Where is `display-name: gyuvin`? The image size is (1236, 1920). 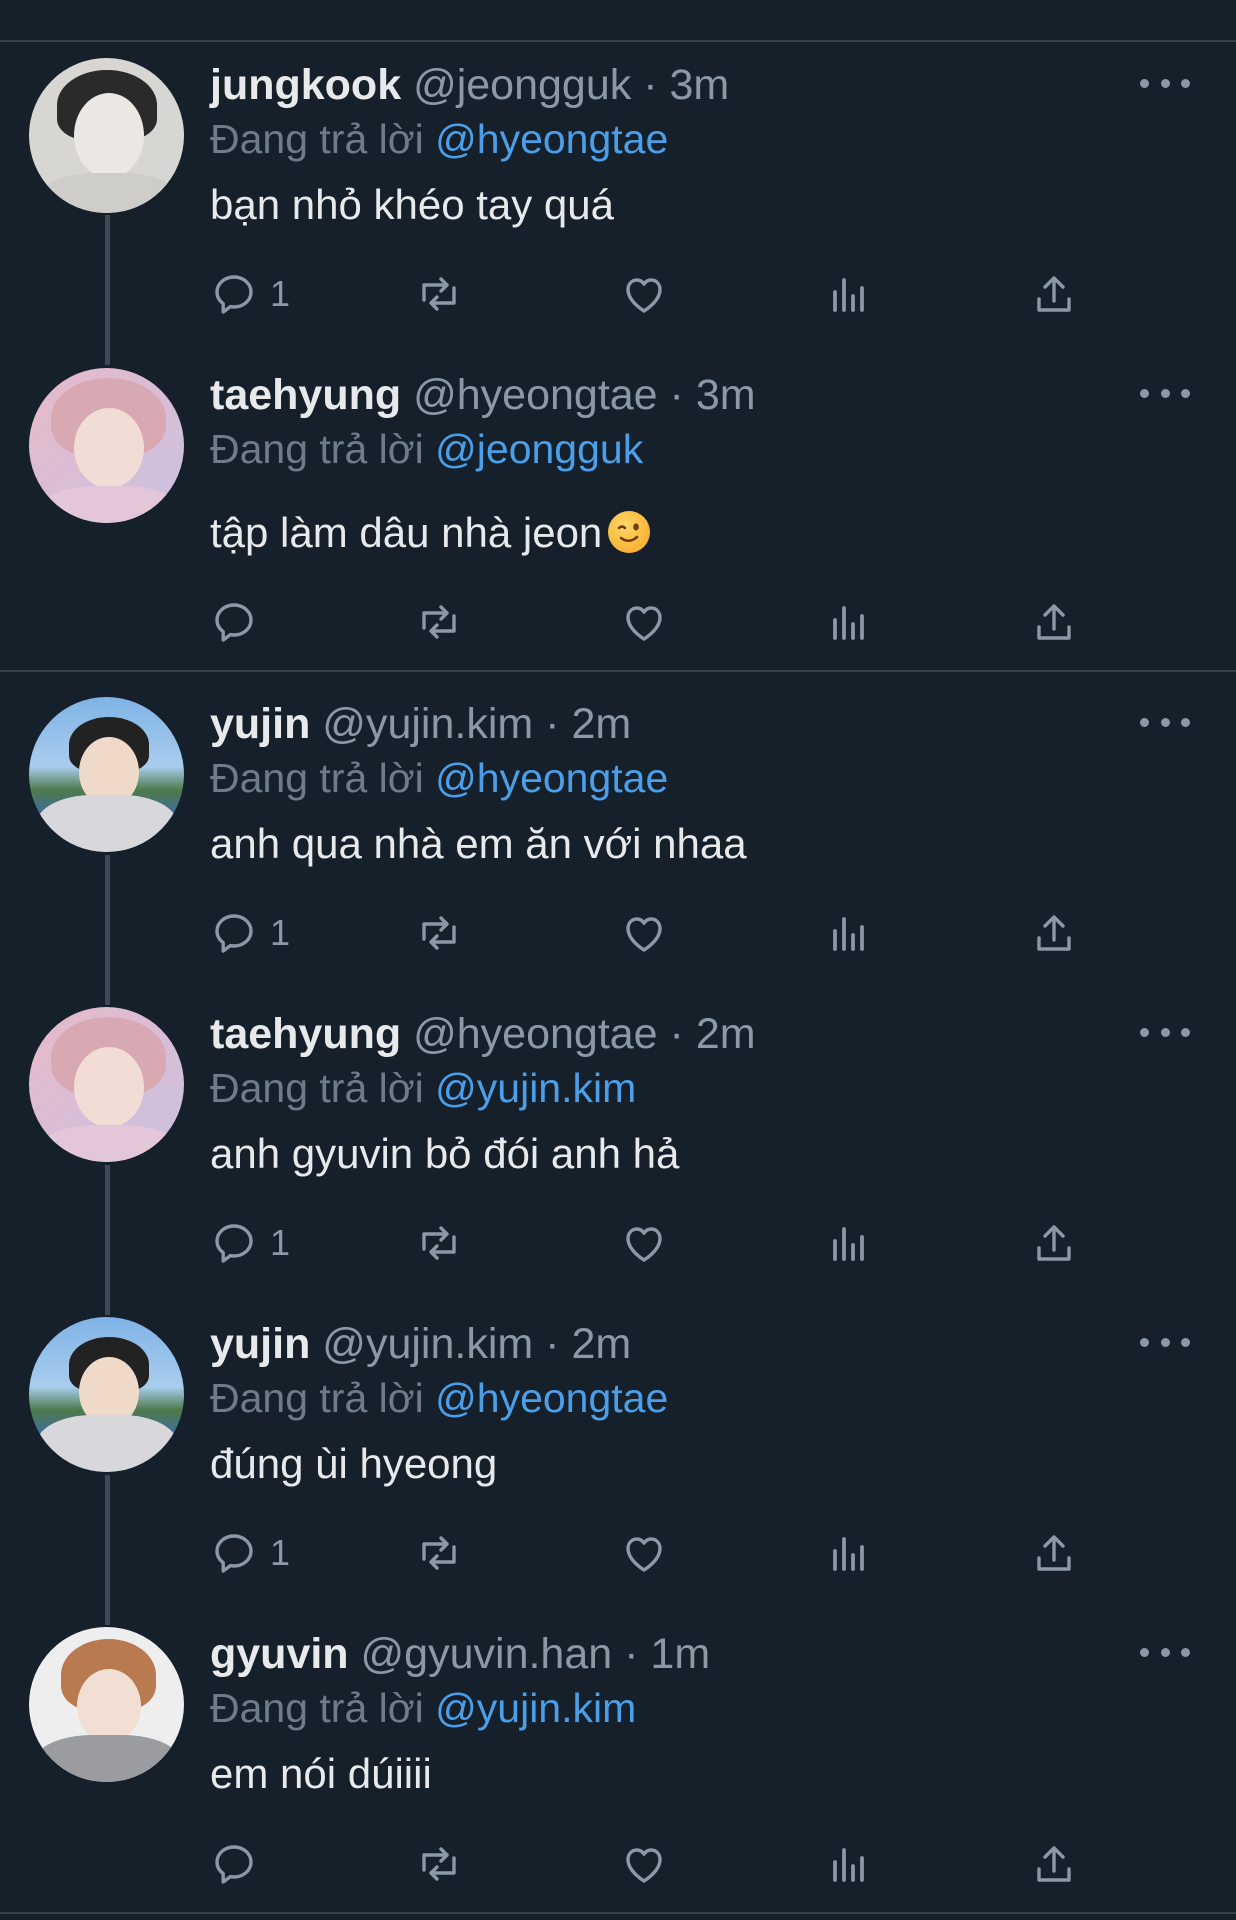
display-name: gyuvin is located at coordinates (279, 1654).